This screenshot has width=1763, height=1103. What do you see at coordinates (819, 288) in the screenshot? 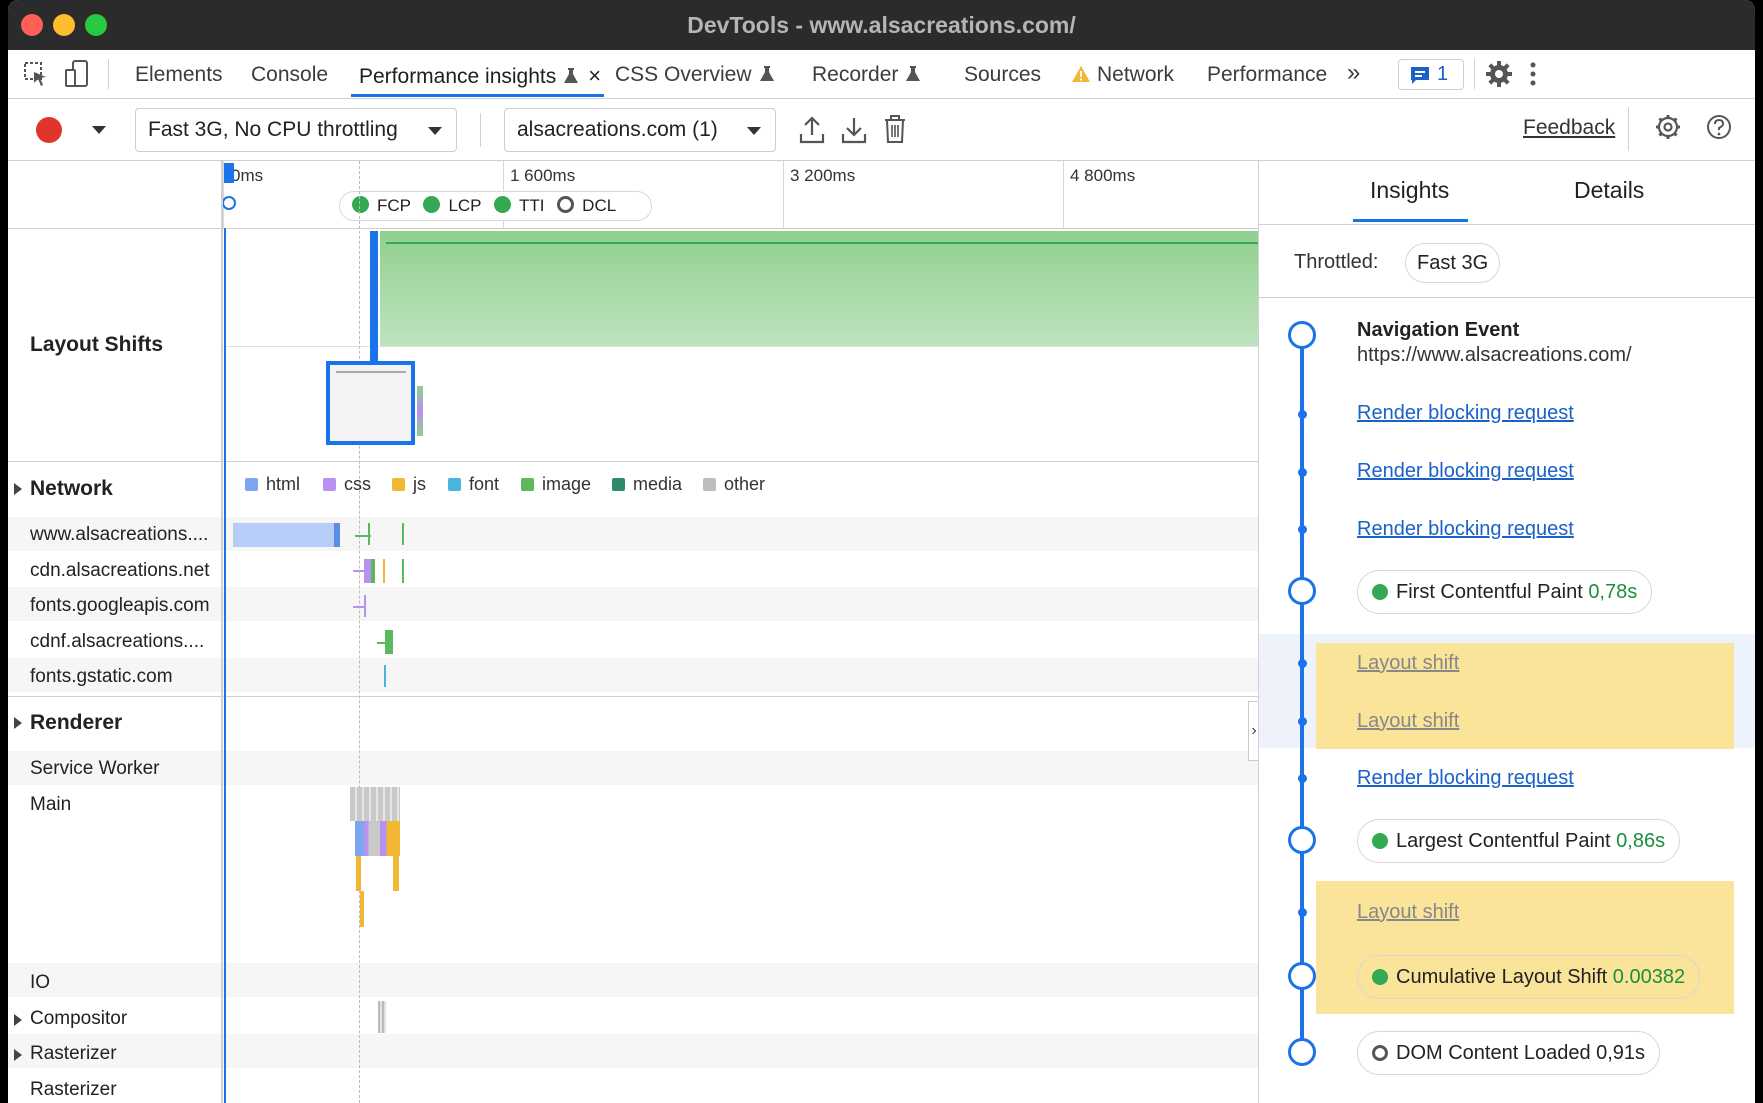
I see `layout-shift-cluster-bar` at bounding box center [819, 288].